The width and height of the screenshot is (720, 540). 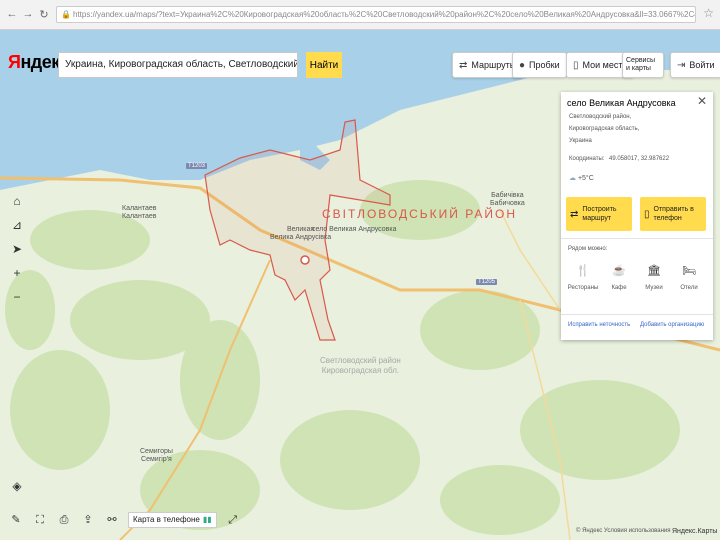 I want to click on category-restaurants: 🍴 Рестораны, so click(x=583, y=277).